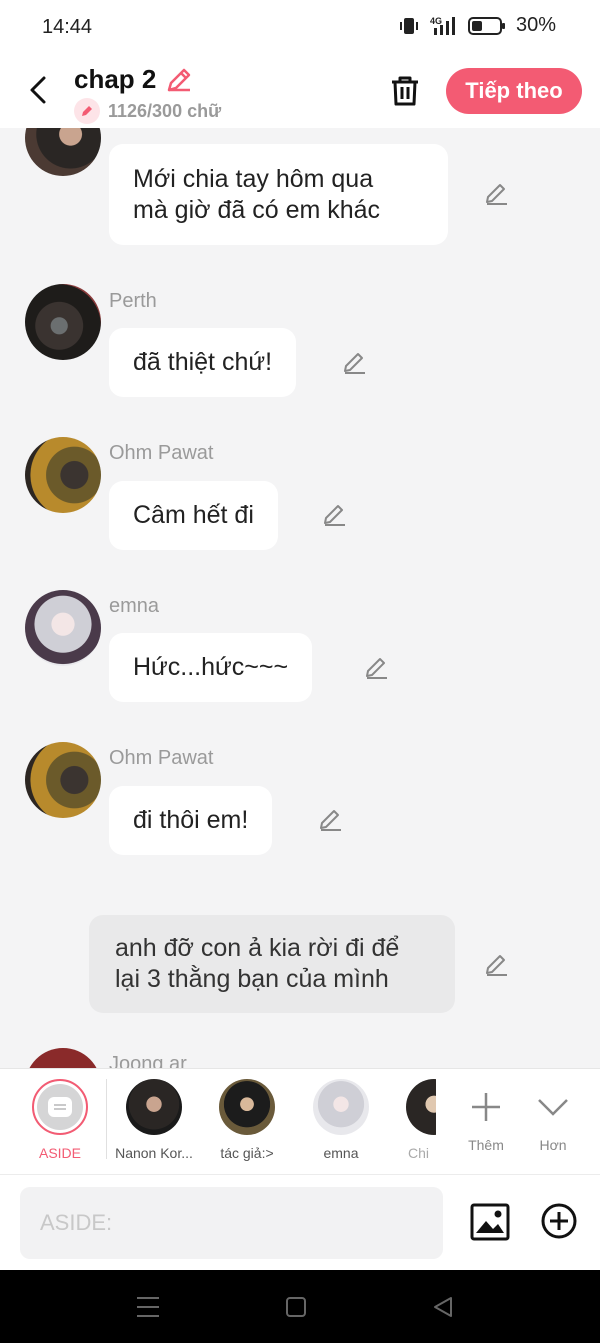 This screenshot has height=1343, width=600. I want to click on back-icon, so click(443, 1307).